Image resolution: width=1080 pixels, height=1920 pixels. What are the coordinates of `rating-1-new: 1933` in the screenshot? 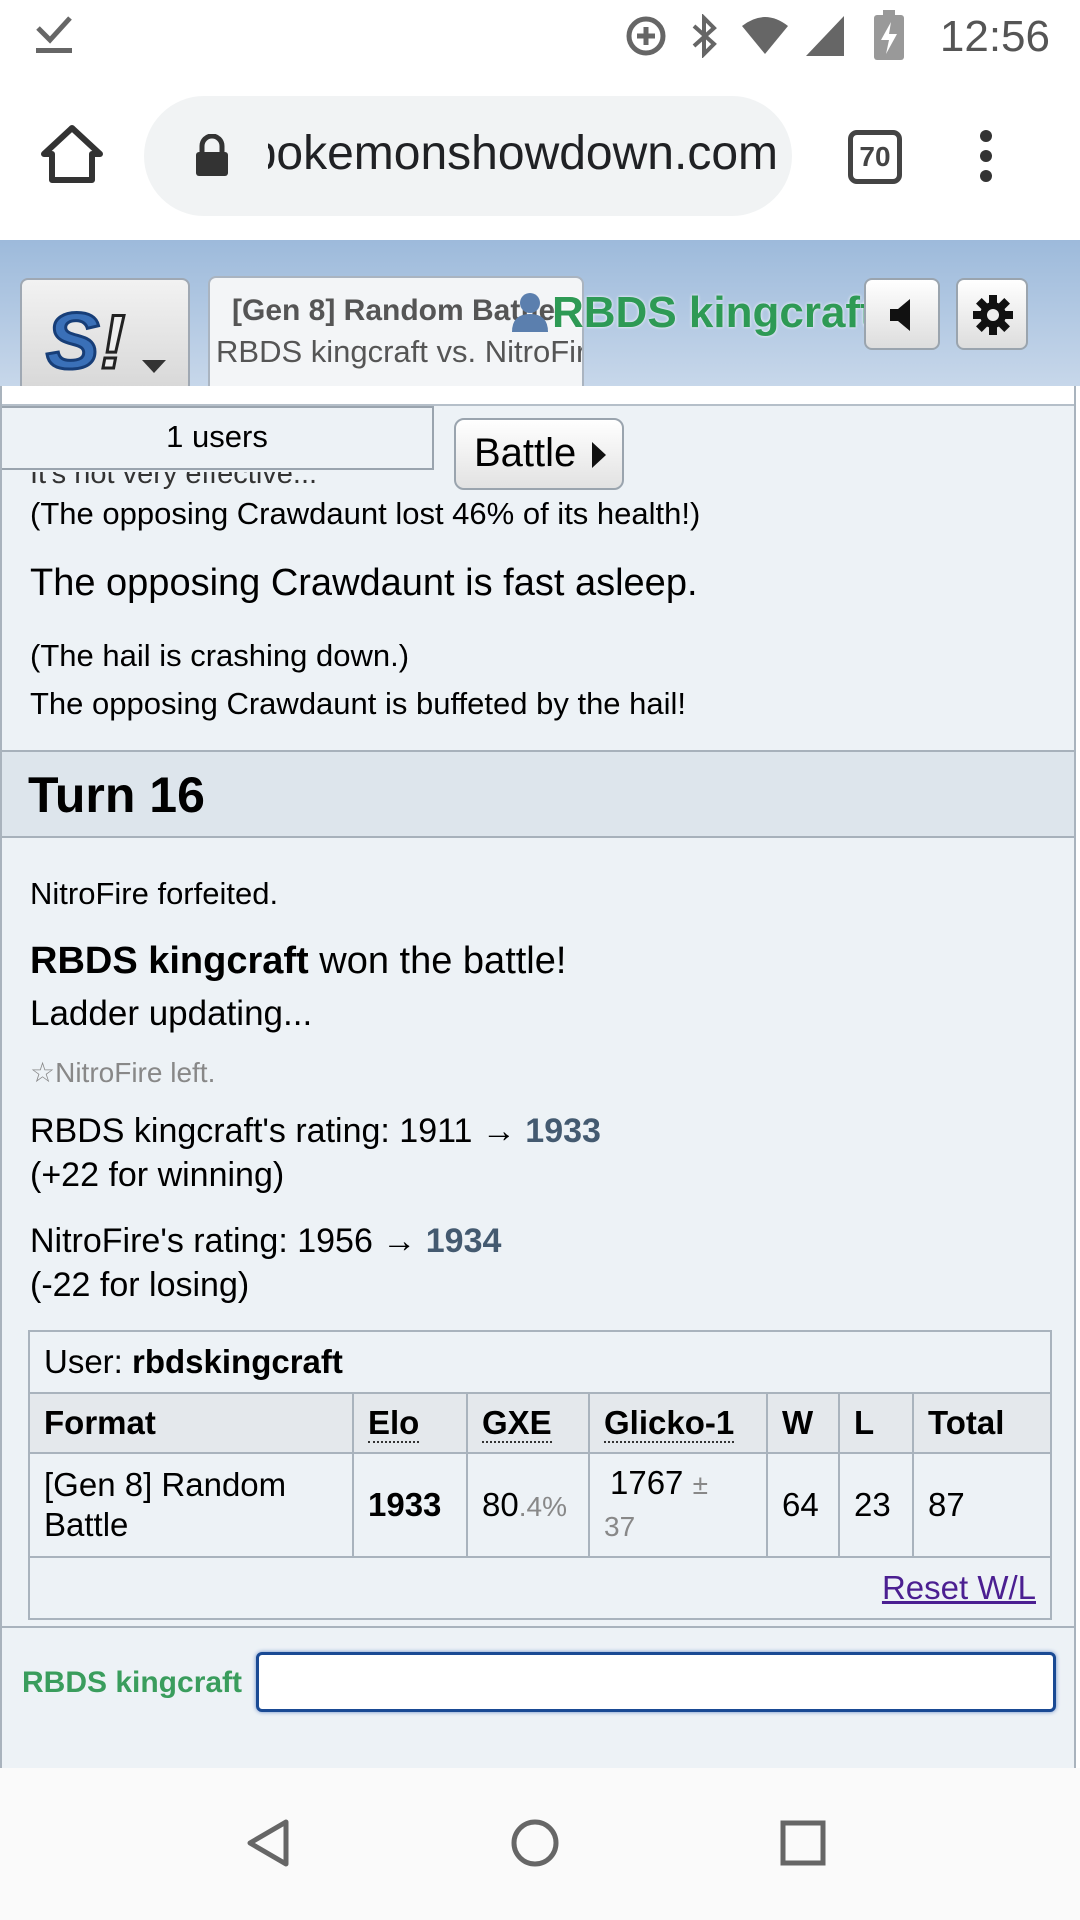 It's located at (563, 1131).